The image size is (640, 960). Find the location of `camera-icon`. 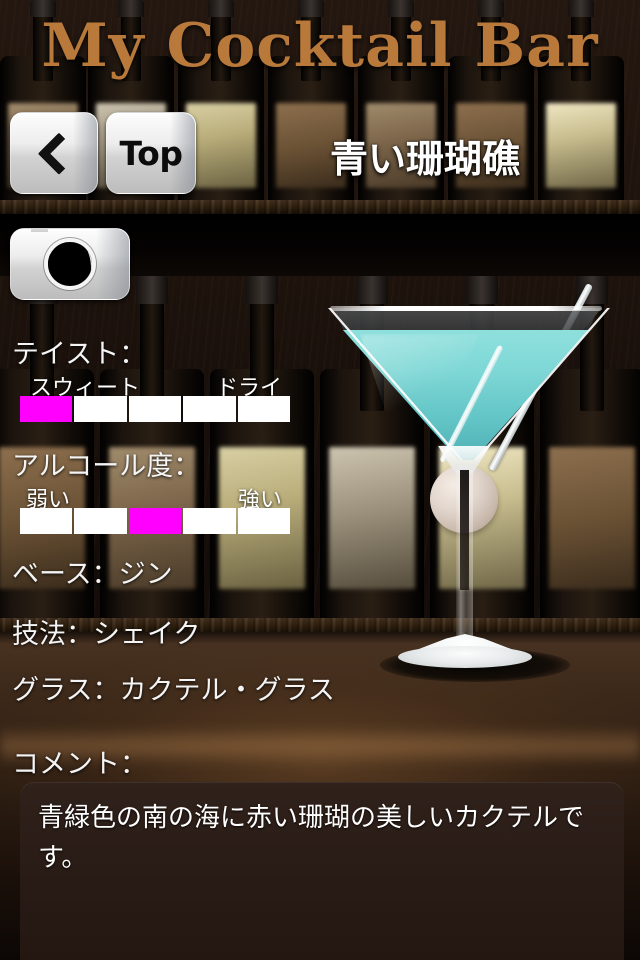

camera-icon is located at coordinates (70, 264).